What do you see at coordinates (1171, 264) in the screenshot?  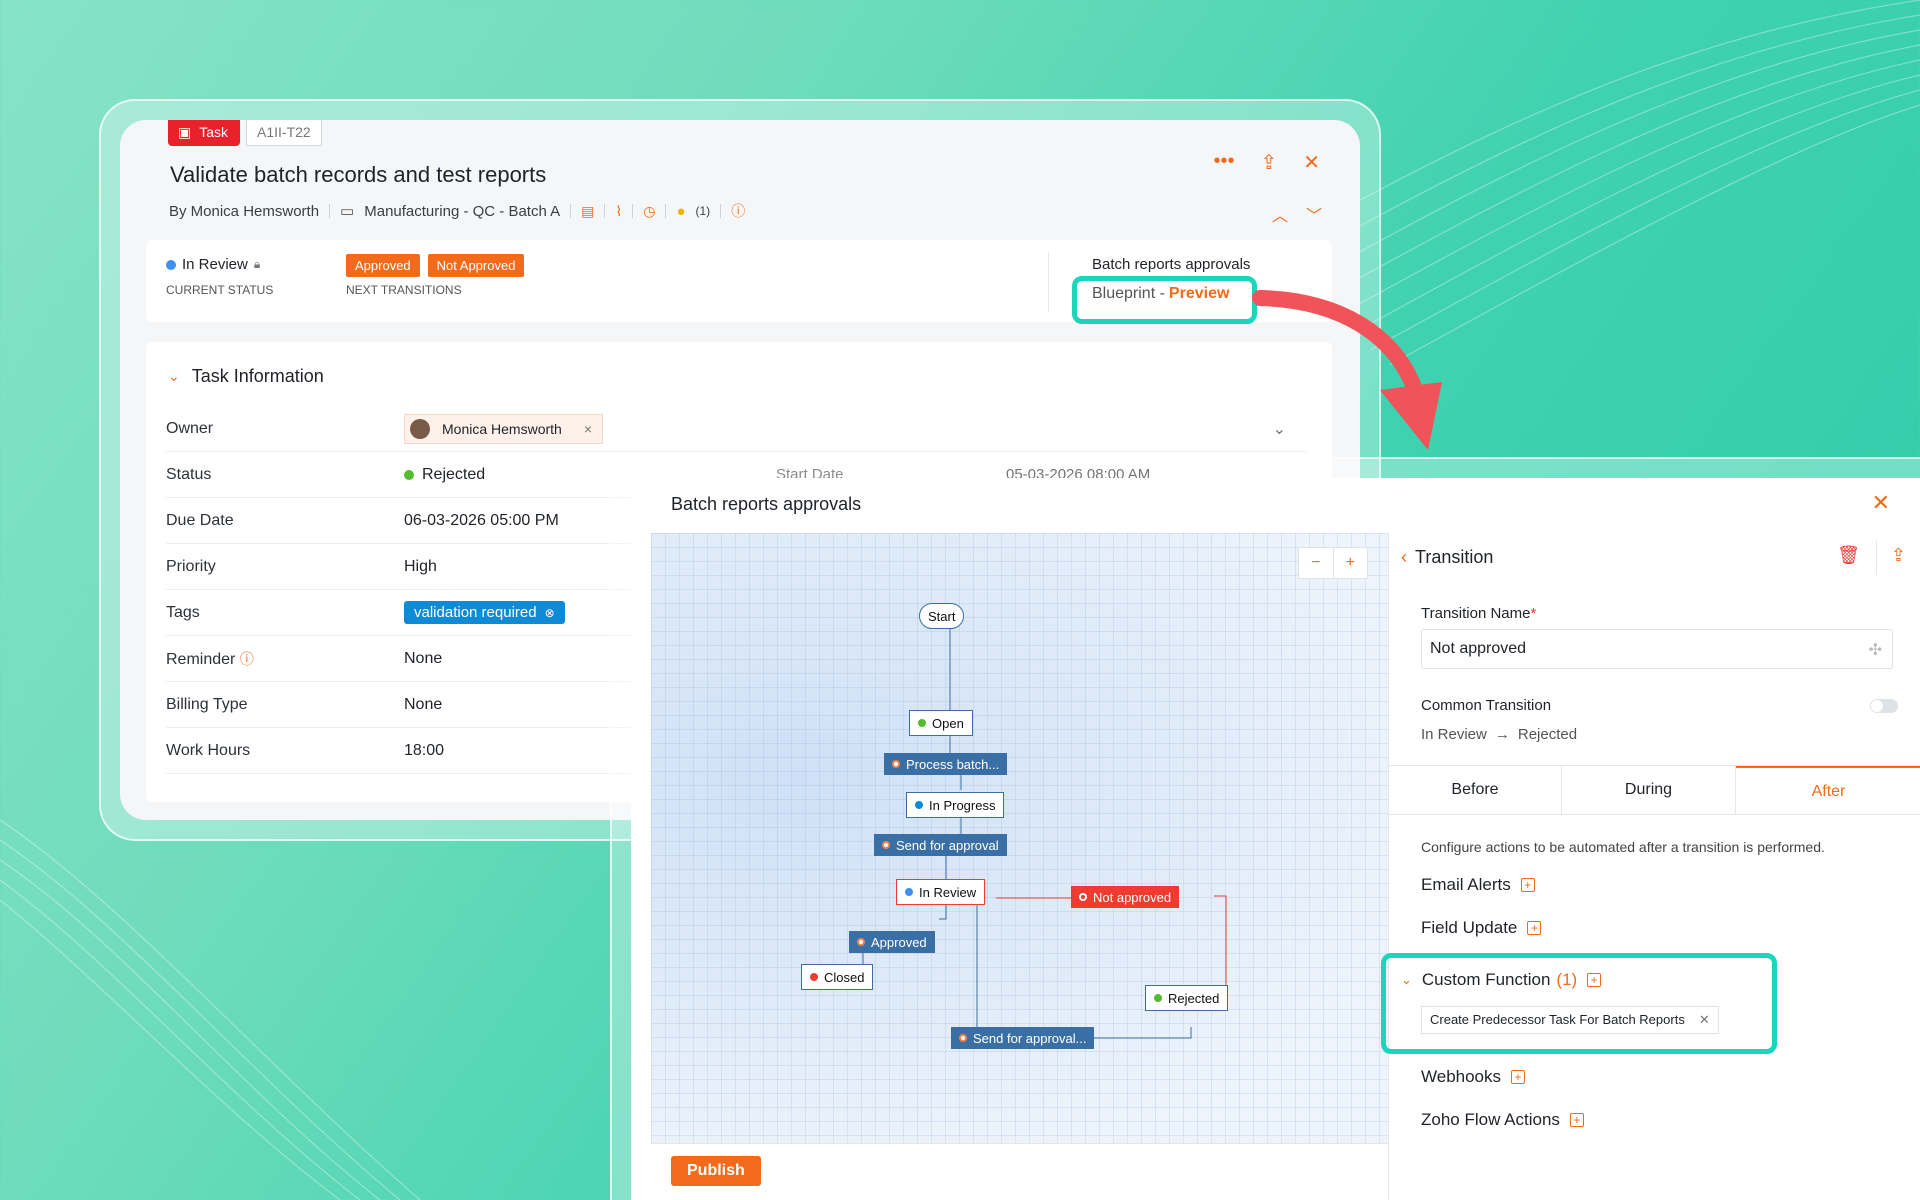 I see `blueprint-name: Batch reports approvals` at bounding box center [1171, 264].